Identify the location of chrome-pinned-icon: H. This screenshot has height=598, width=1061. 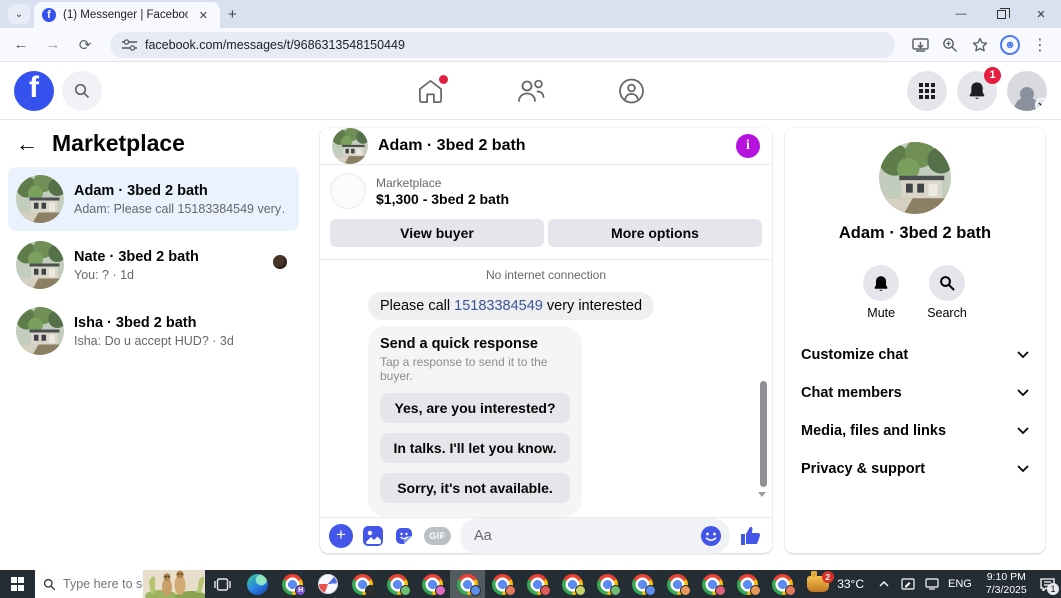
(292, 584).